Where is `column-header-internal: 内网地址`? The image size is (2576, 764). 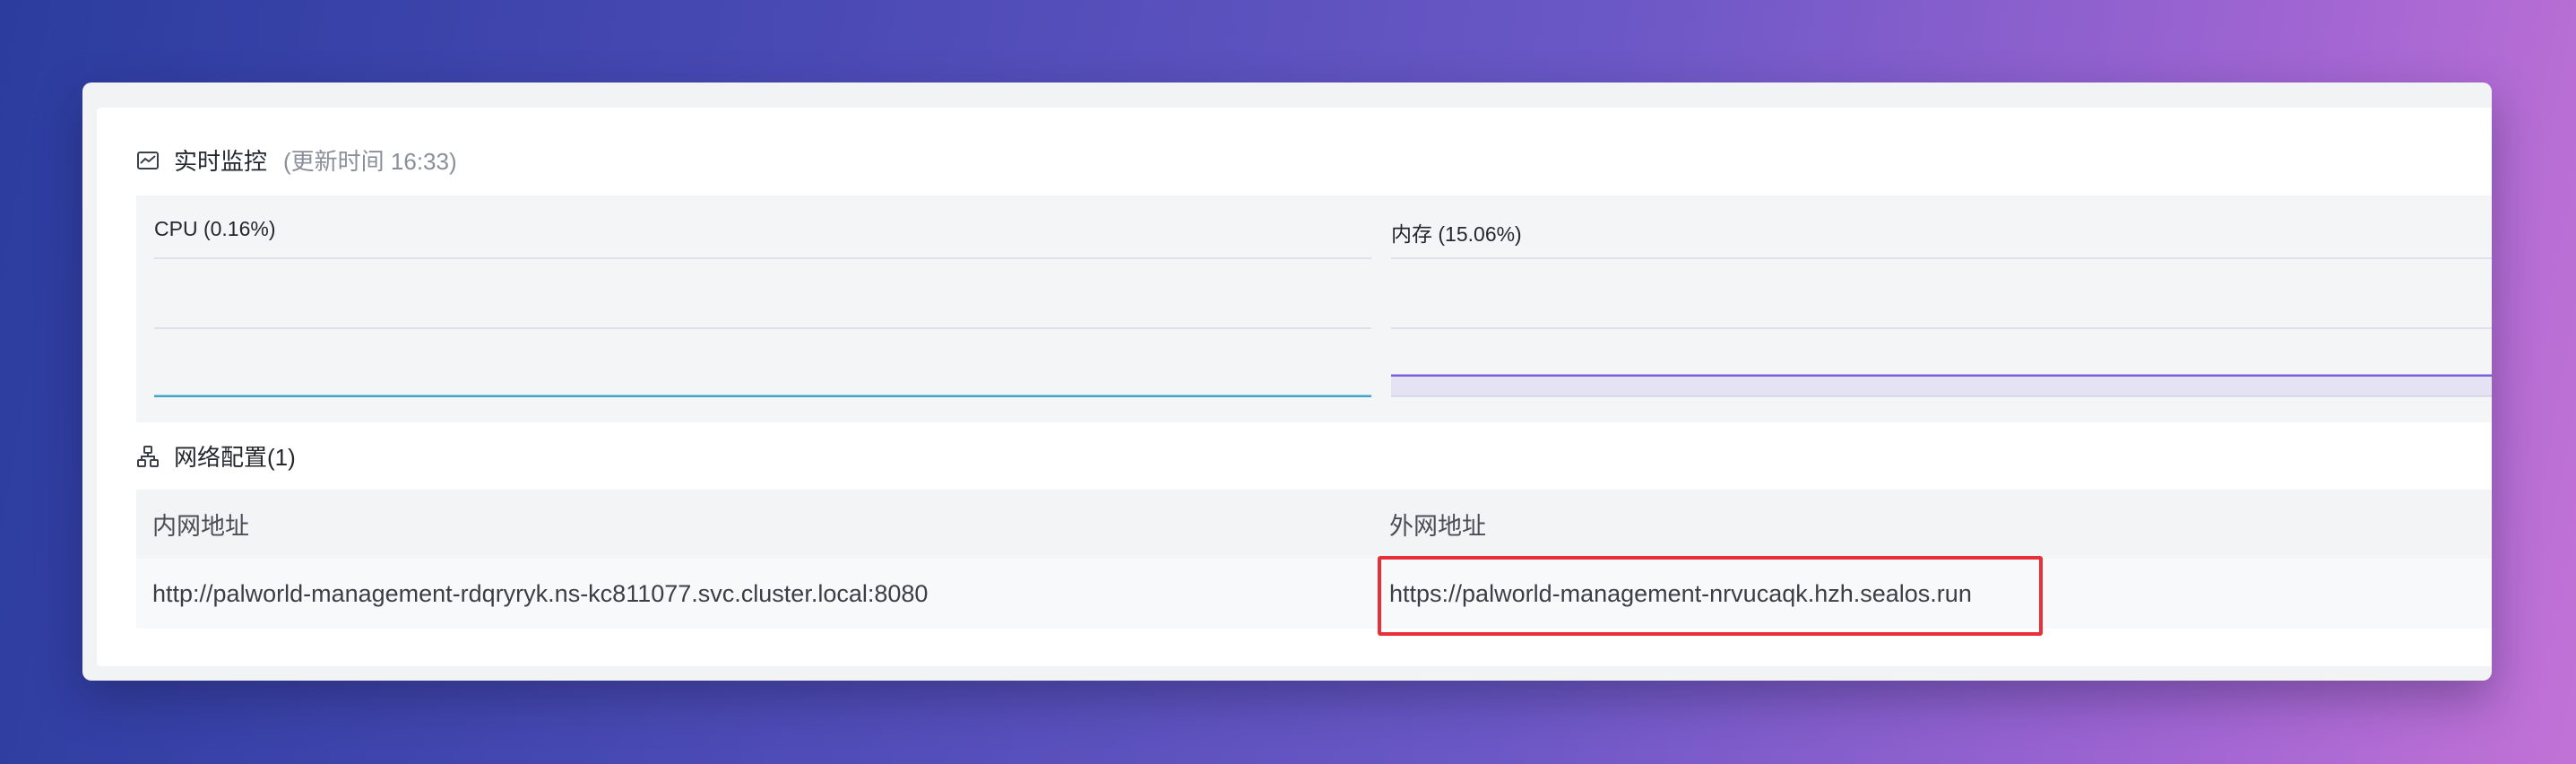
column-header-internal: 内网地址 is located at coordinates (200, 526).